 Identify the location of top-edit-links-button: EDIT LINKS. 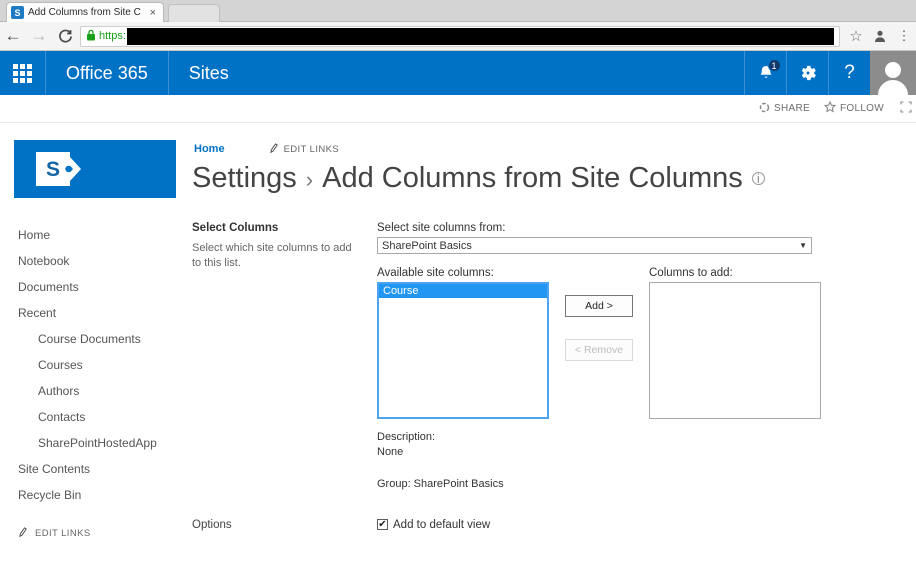
(304, 149).